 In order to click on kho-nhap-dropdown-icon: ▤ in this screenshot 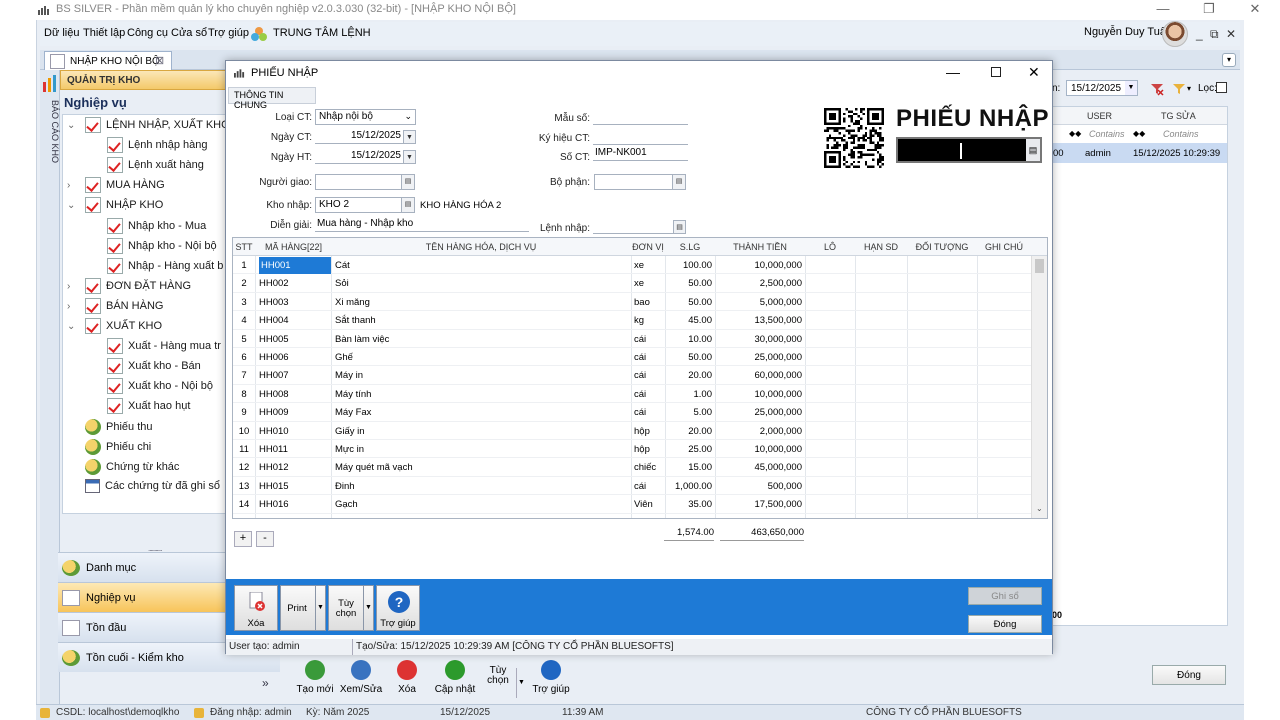, I will do `click(407, 205)`.